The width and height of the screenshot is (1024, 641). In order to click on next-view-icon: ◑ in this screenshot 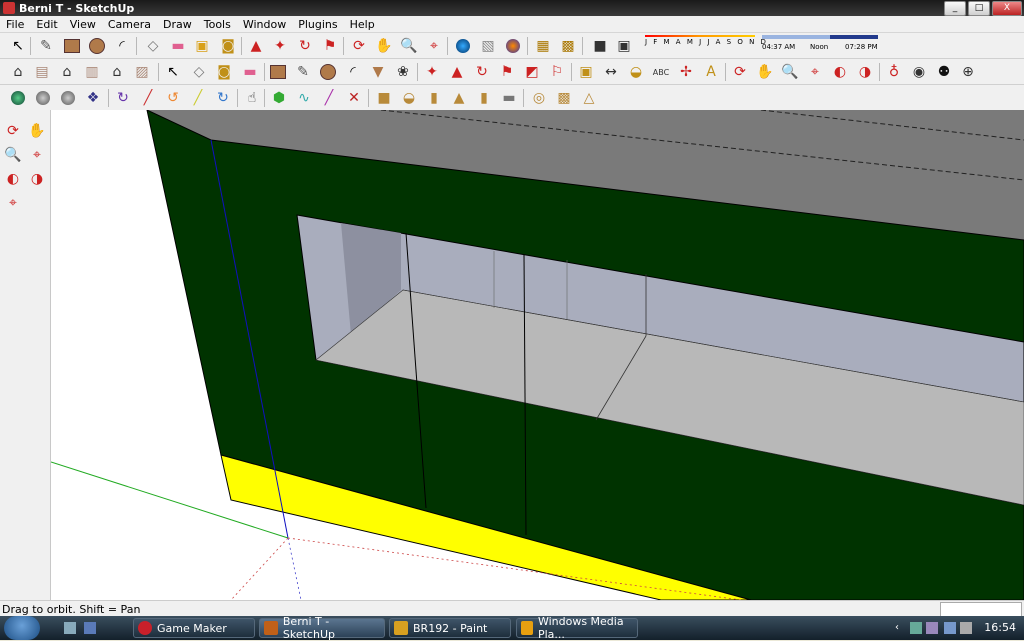, I will do `click(865, 72)`.